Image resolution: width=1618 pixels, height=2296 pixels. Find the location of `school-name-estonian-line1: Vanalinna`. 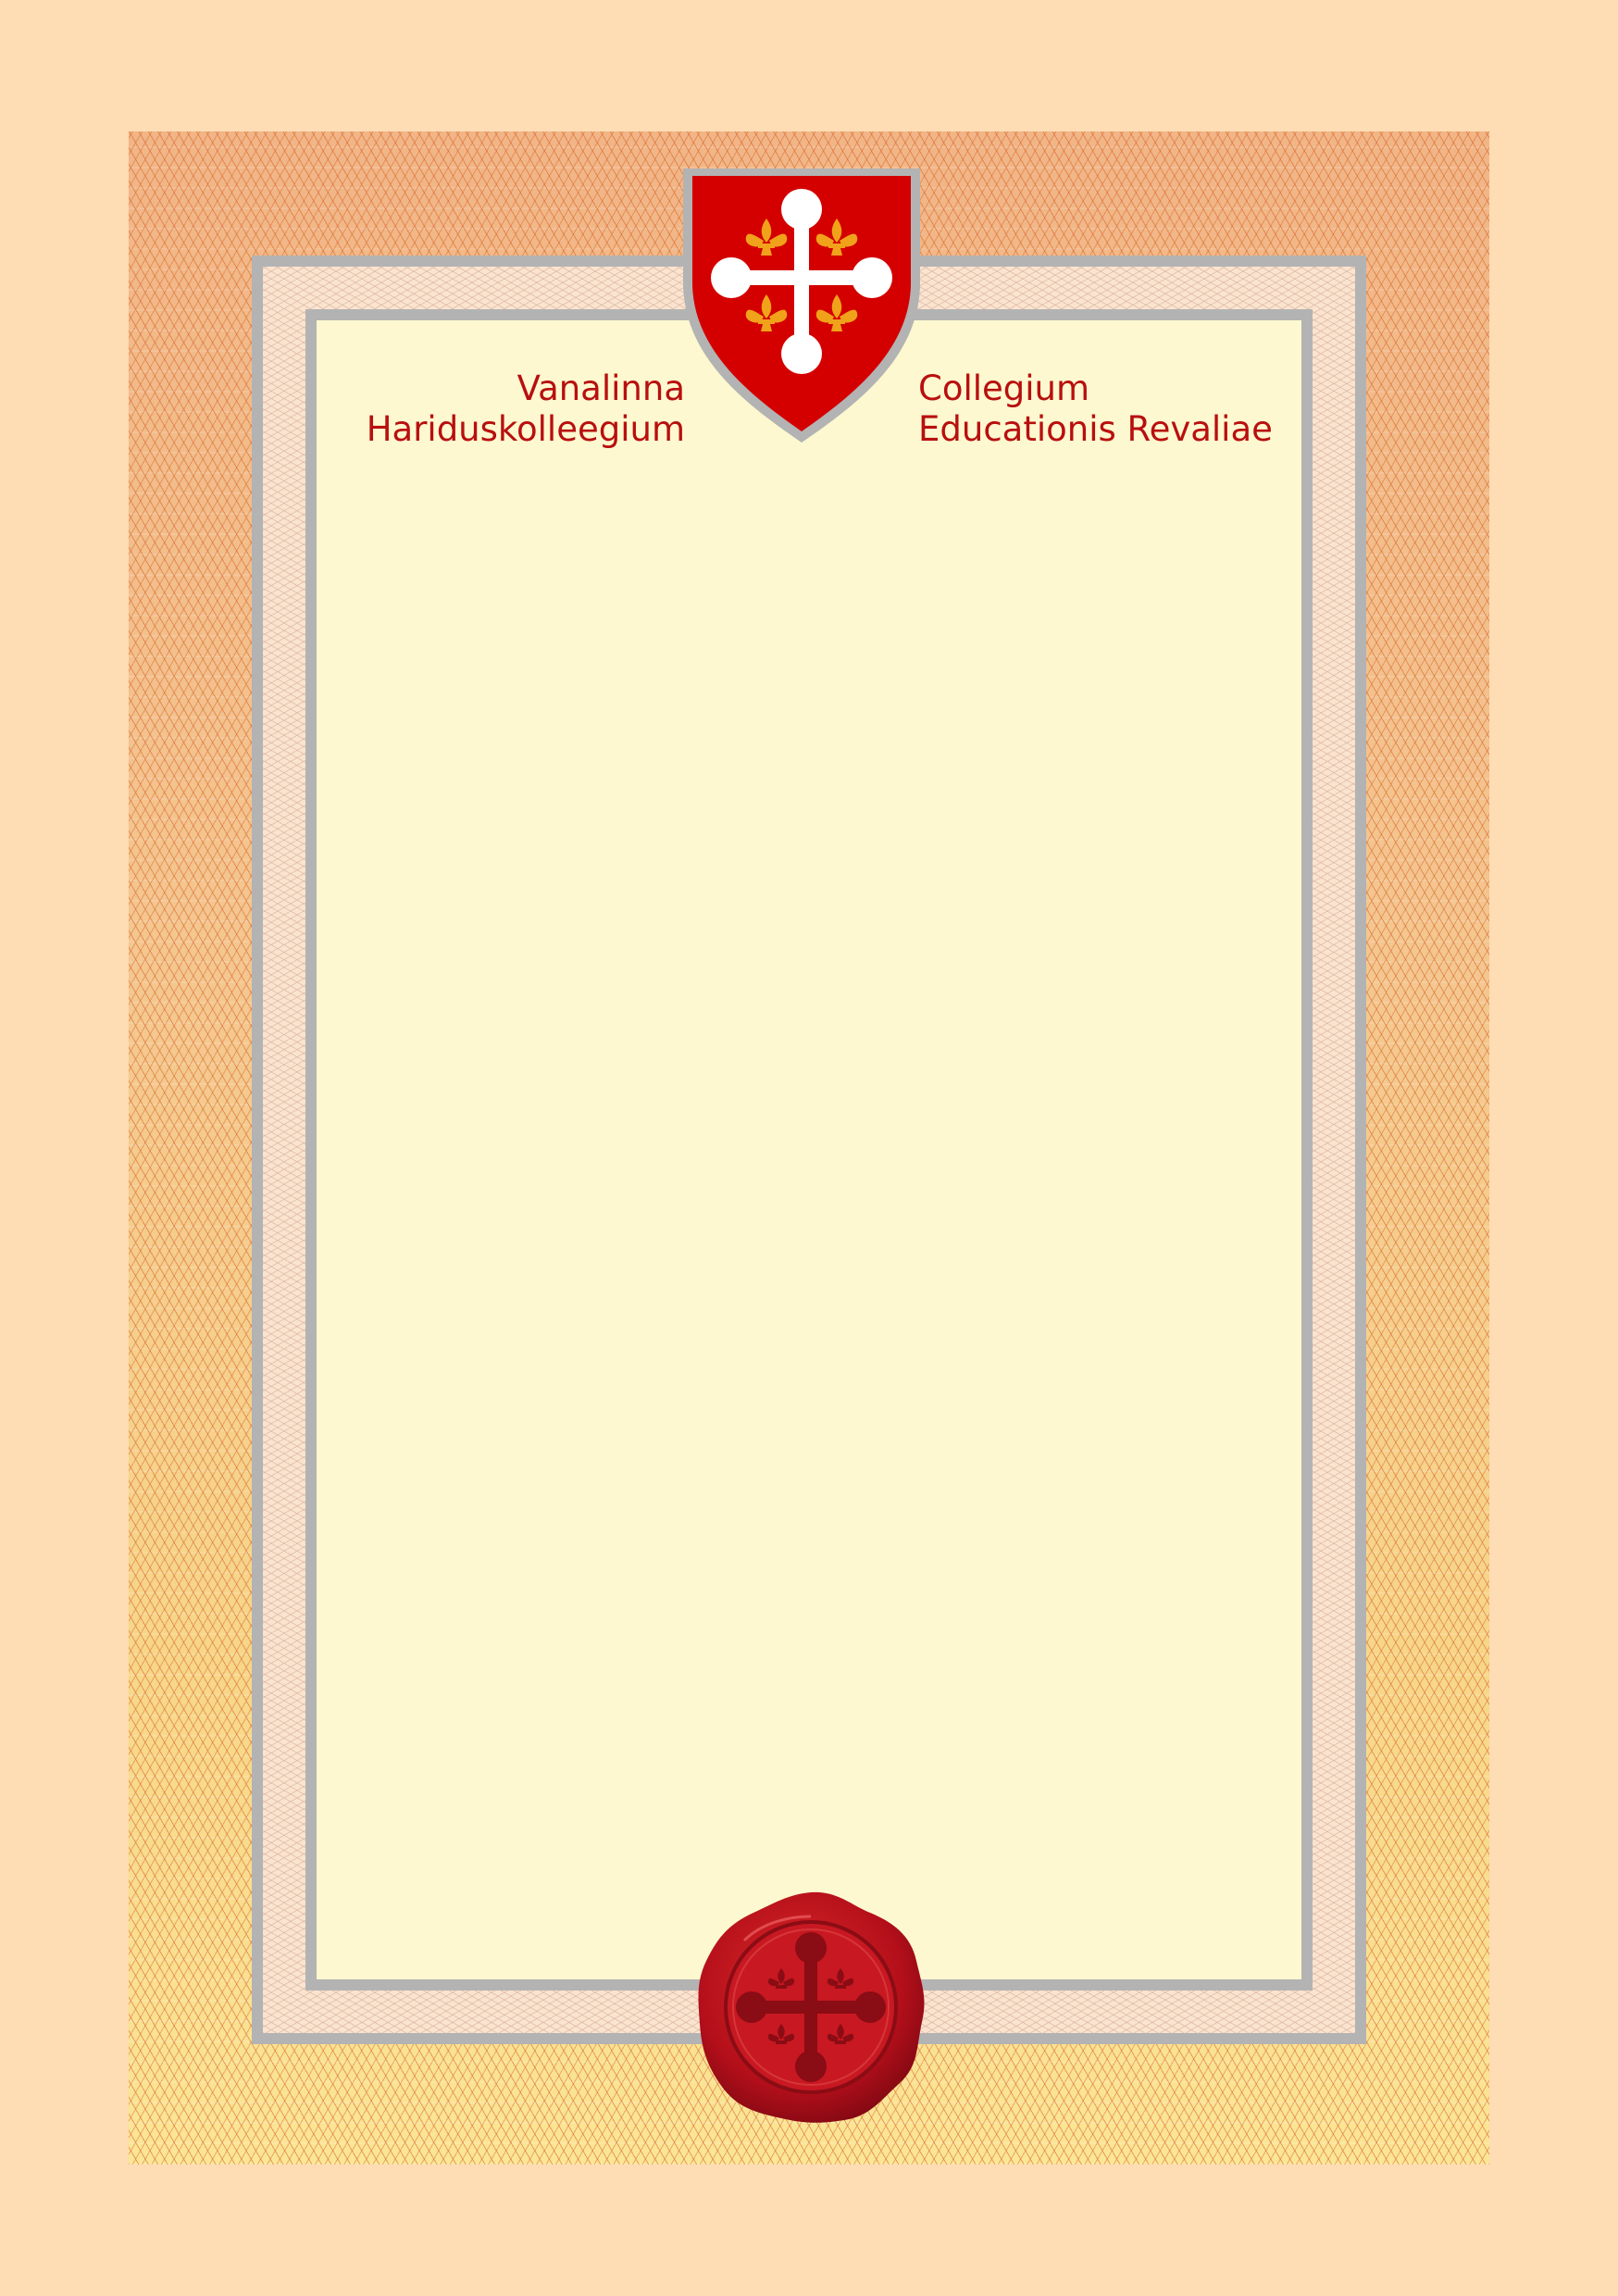

school-name-estonian-line1: Vanalinna is located at coordinates (601, 388).